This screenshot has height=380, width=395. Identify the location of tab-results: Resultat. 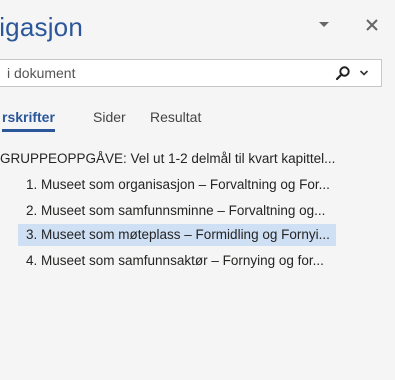
(175, 119).